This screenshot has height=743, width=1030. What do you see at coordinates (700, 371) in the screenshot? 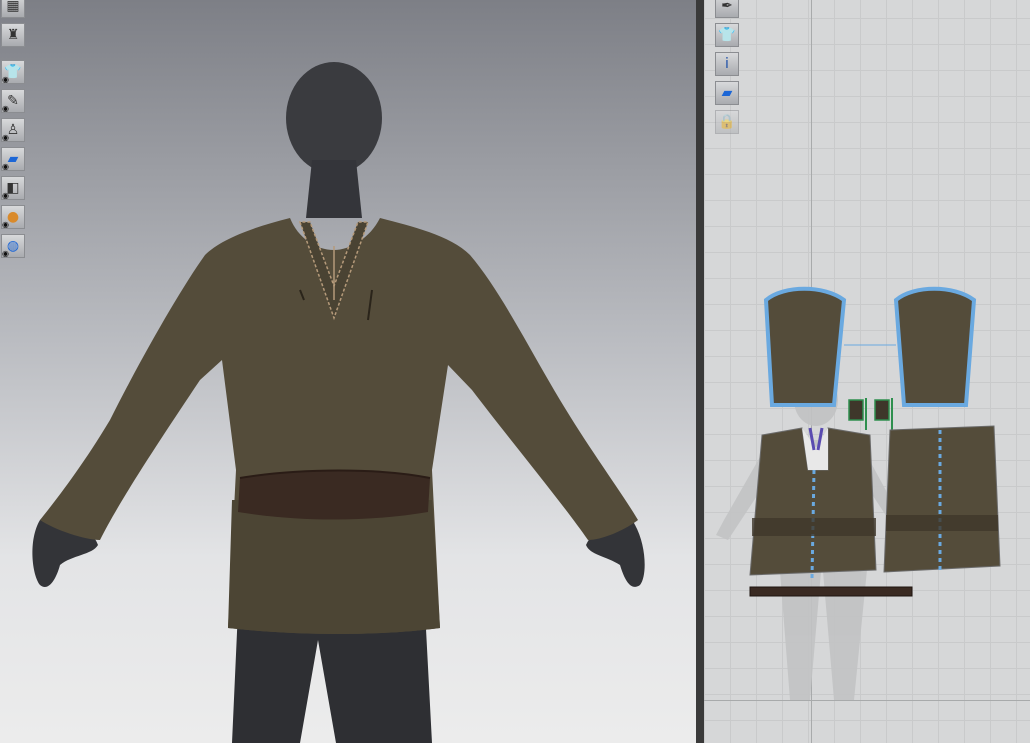
I see `viewport-divider` at bounding box center [700, 371].